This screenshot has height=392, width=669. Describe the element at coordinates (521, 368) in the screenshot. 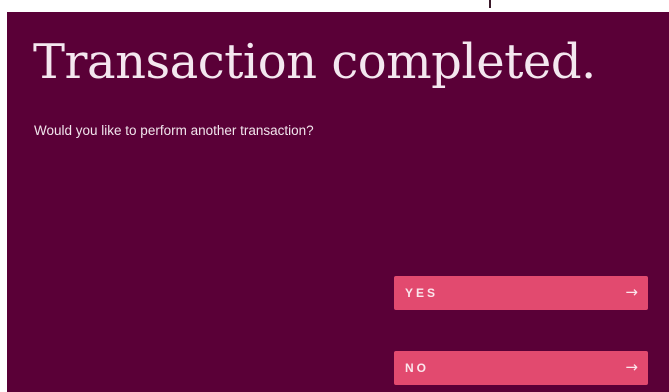

I see `no-button: NO →` at that location.